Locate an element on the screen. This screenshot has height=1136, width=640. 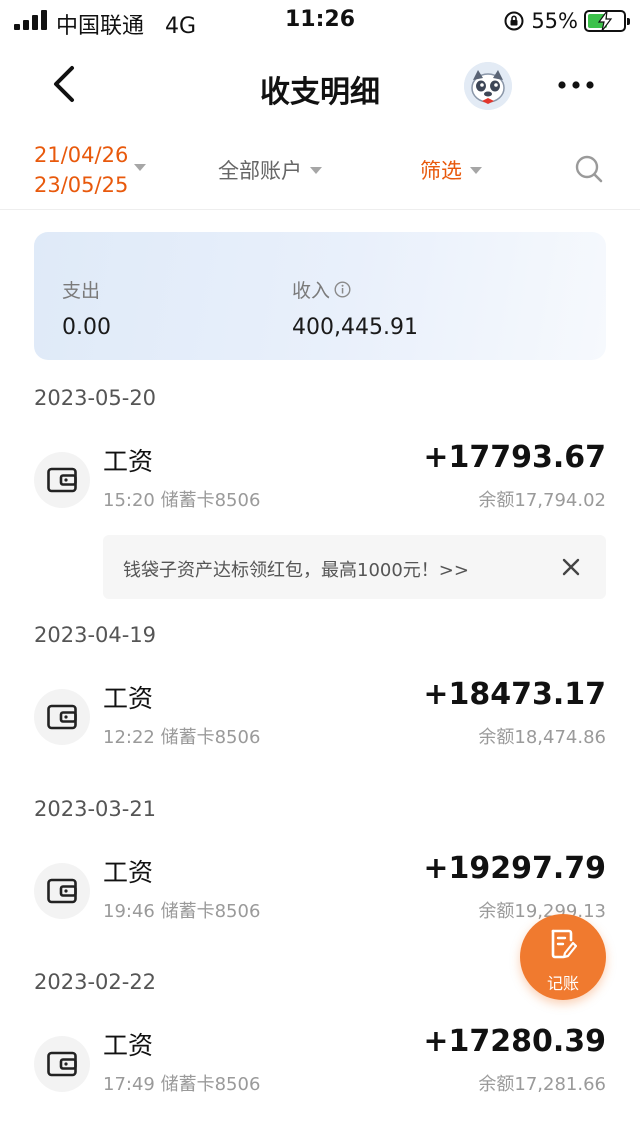
mascot-avatar-icon is located at coordinates (488, 86).